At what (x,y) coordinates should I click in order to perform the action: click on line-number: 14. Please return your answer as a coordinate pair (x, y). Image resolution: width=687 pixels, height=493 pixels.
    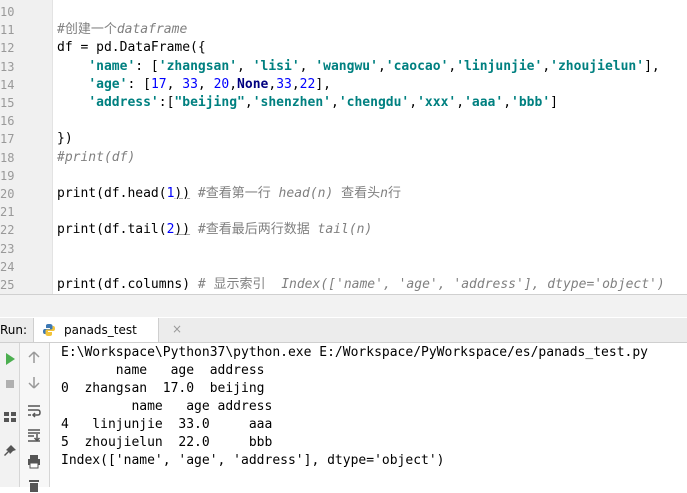
    Looking at the image, I should click on (7, 84).